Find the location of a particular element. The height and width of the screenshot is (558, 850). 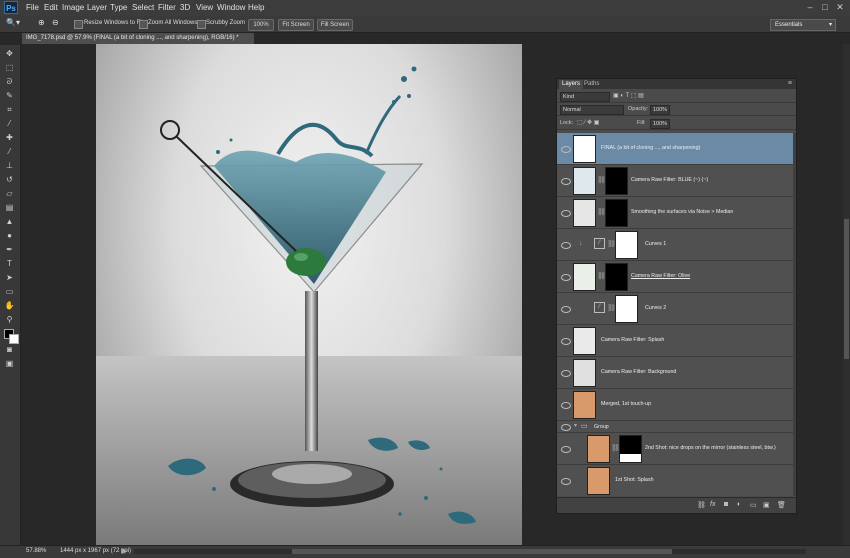

path-select-tool-icon: ➤ is located at coordinates (9, 278).